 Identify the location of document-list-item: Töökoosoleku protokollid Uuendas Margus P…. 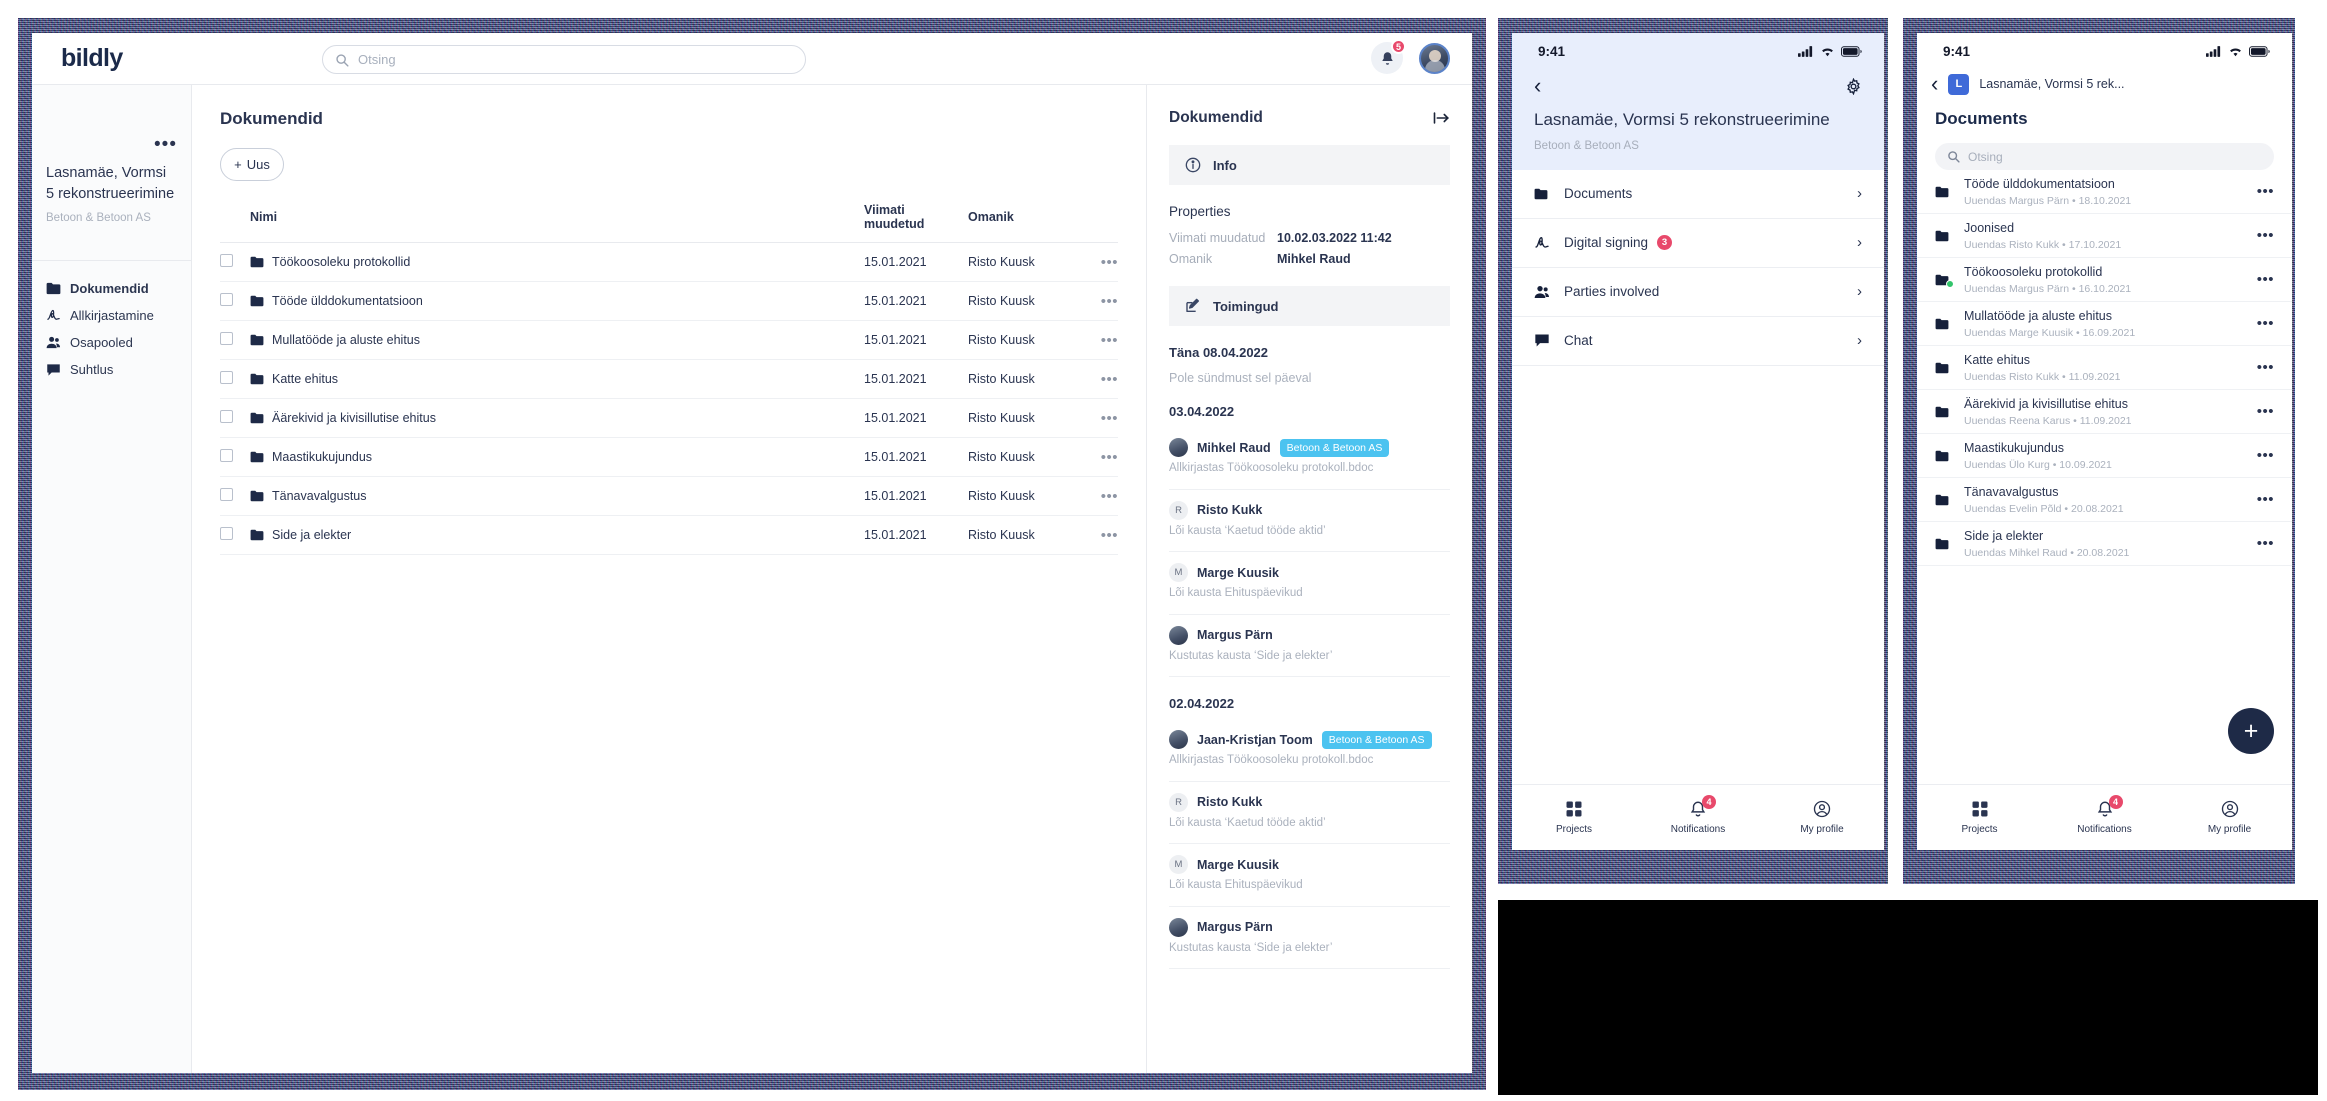
(2104, 280).